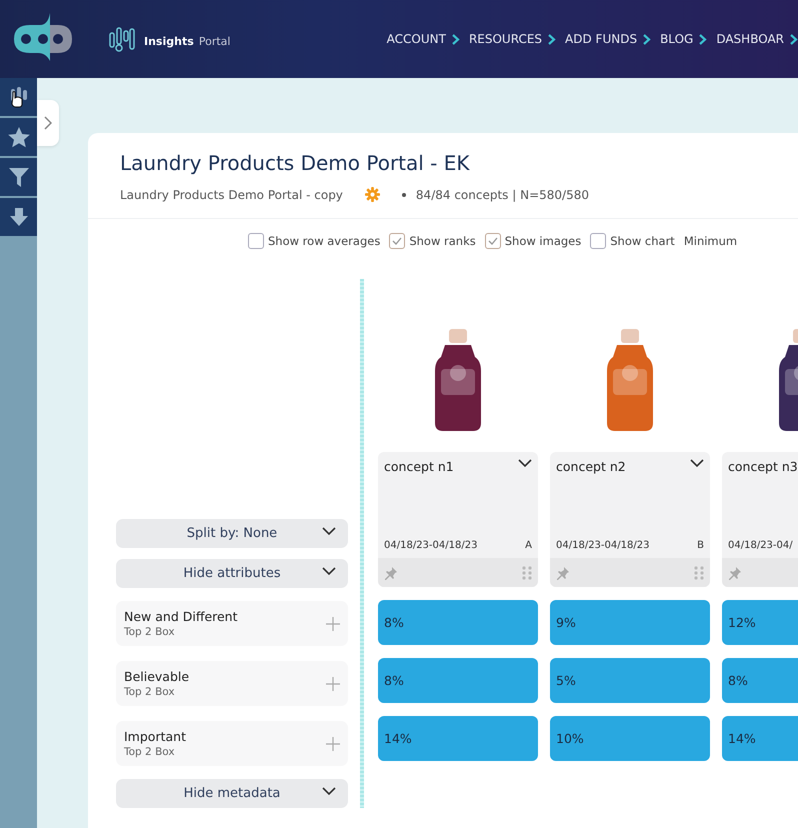 The width and height of the screenshot is (798, 828). Describe the element at coordinates (700, 545) in the screenshot. I see `concept-rank: B` at that location.